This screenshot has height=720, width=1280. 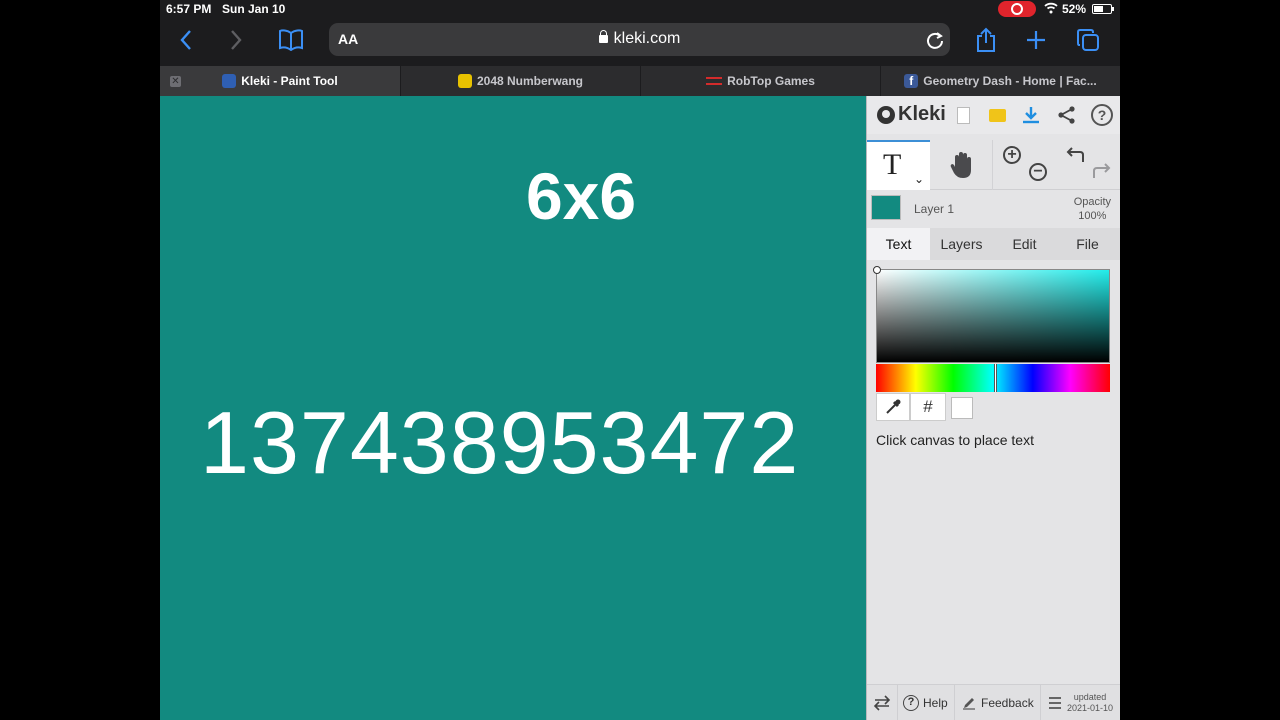 I want to click on layer-opacity: Opacity 100%, so click(x=1092, y=209).